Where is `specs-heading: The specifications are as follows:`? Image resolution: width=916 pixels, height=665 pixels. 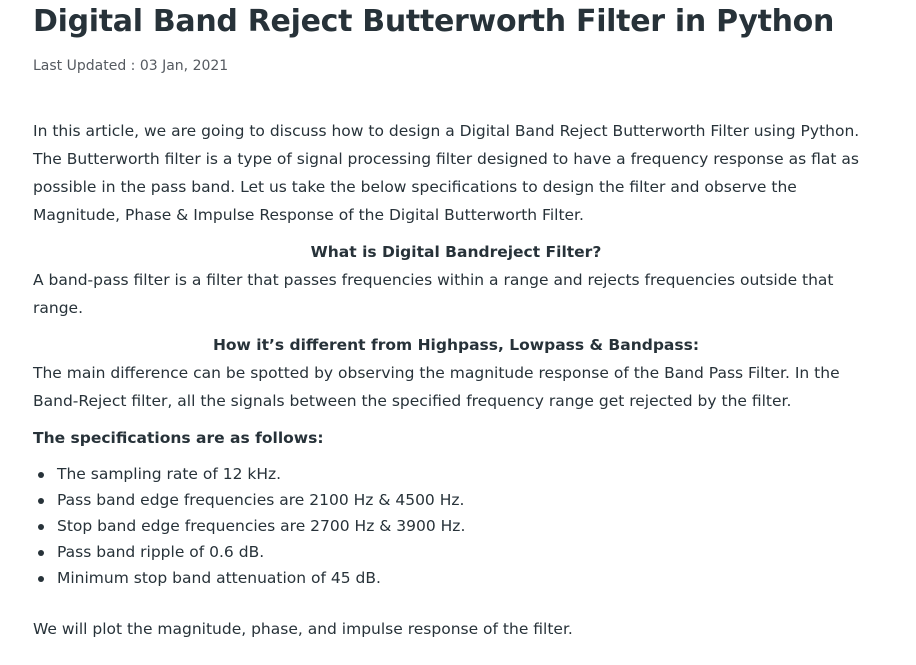 specs-heading: The specifications are as follows: is located at coordinates (178, 438).